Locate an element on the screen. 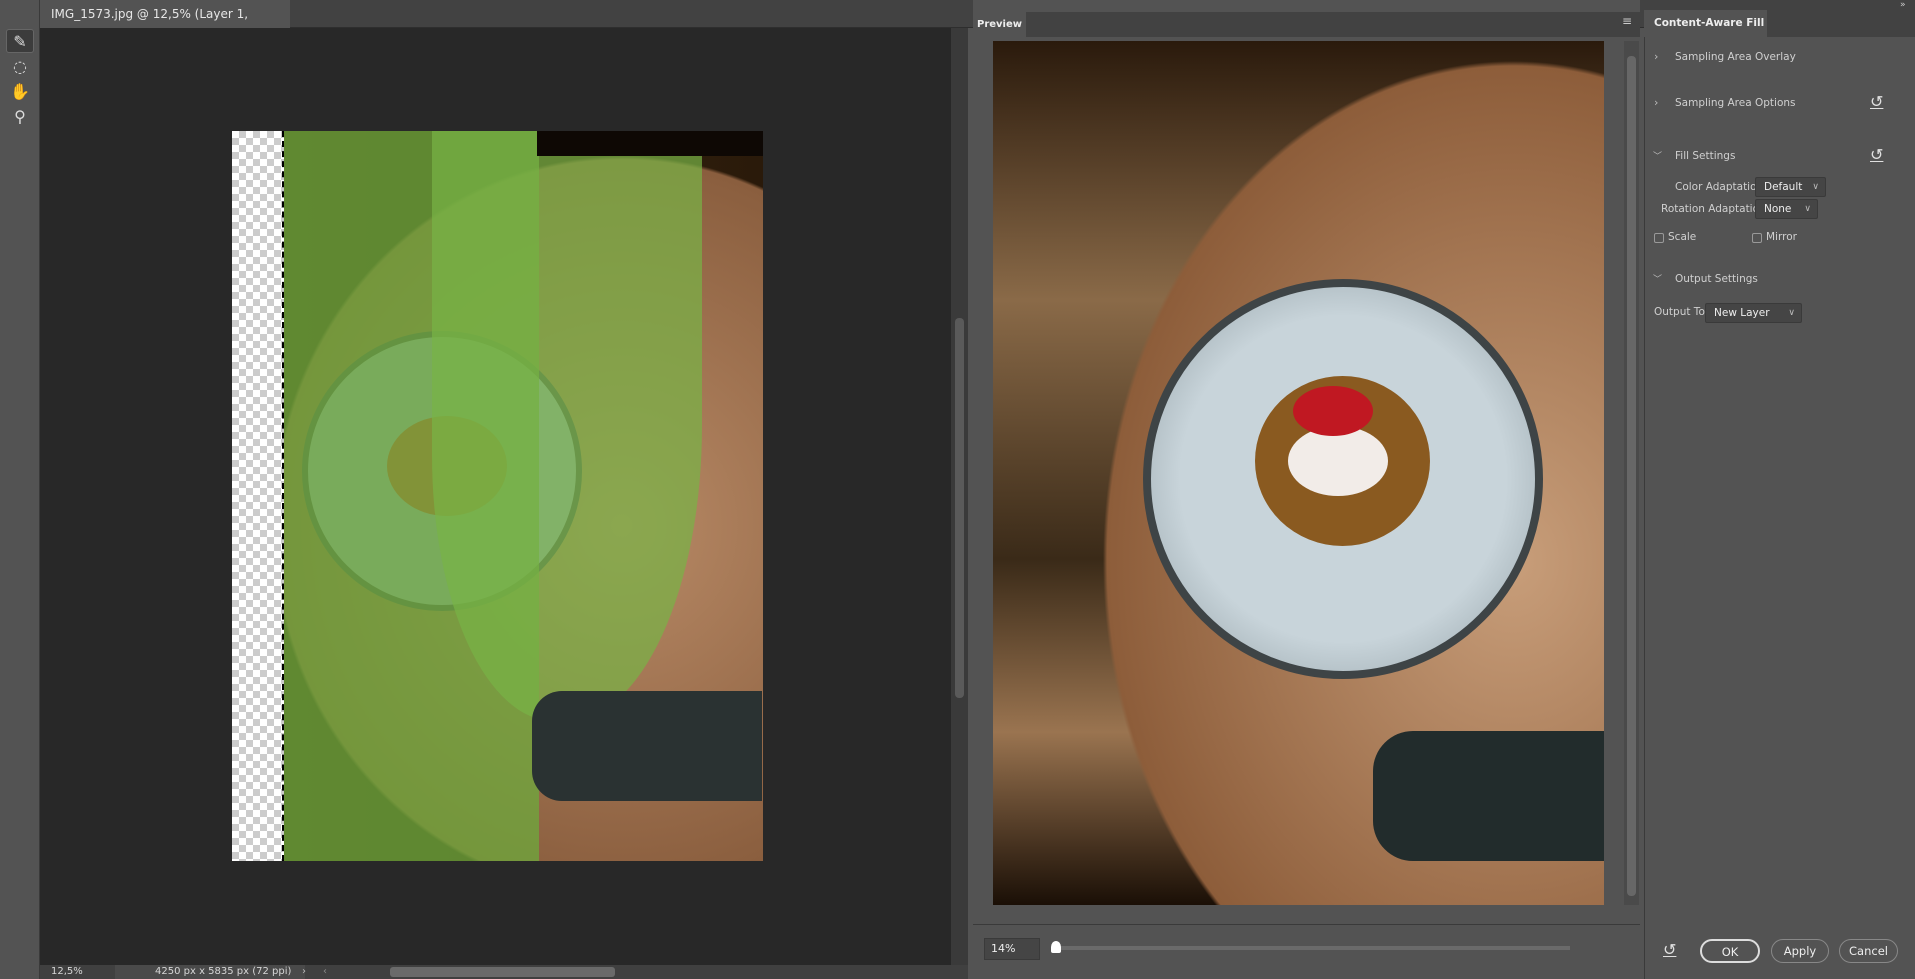 The width and height of the screenshot is (1915, 979). cream is located at coordinates (1338, 461).